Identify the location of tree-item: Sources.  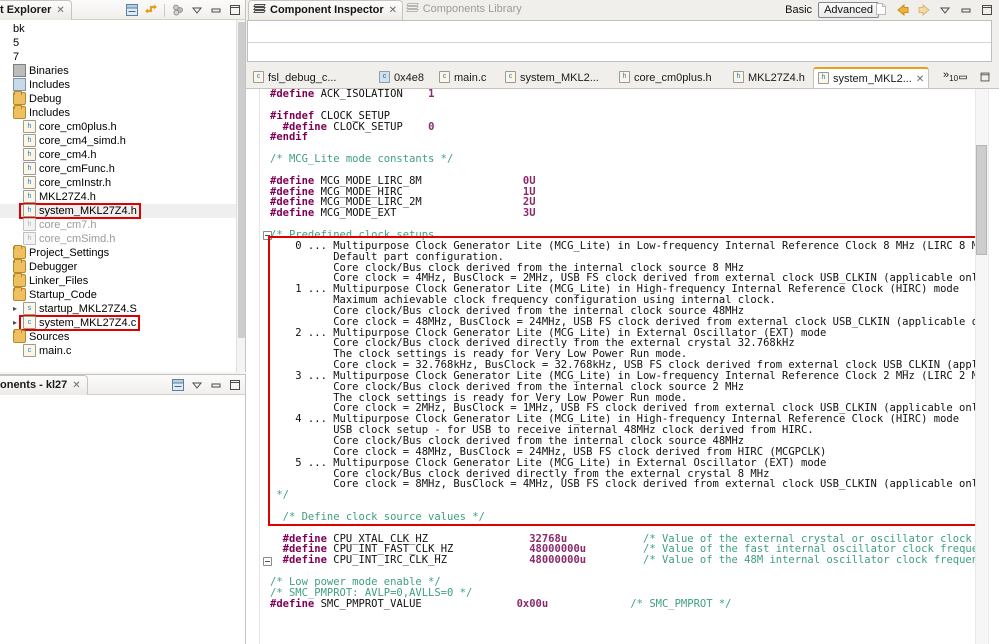
(118, 336).